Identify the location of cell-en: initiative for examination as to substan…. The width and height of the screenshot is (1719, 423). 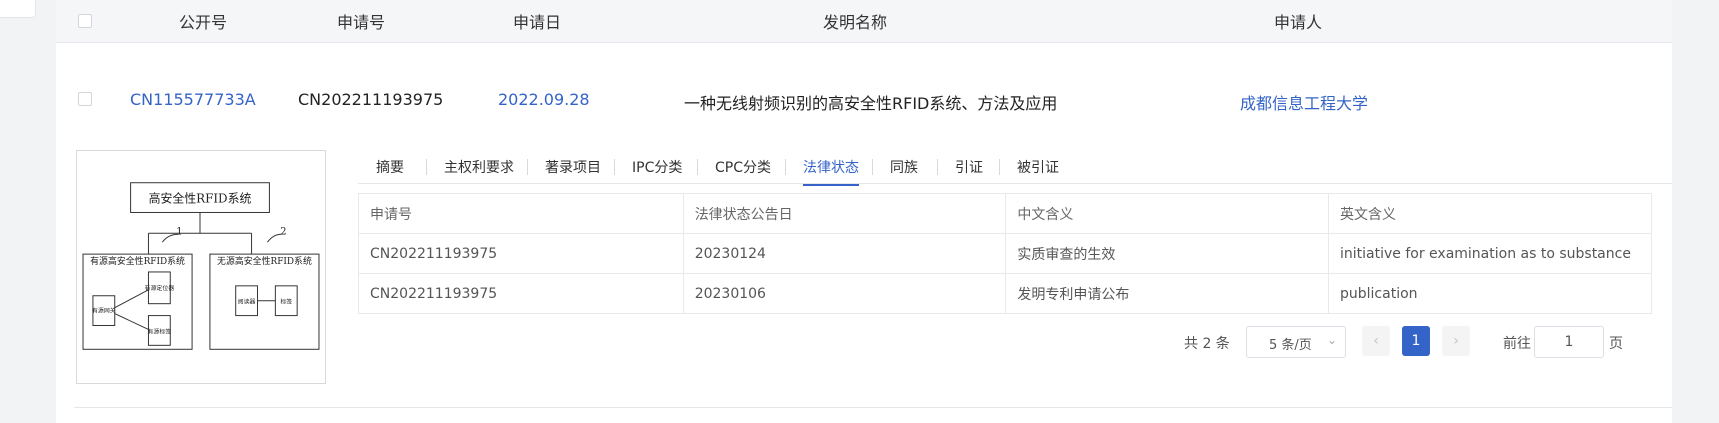
(1490, 253).